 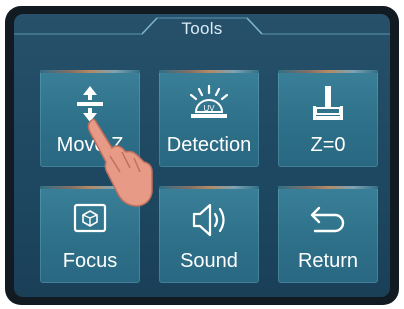 What do you see at coordinates (327, 219) in the screenshot?
I see `return-arrow-icon` at bounding box center [327, 219].